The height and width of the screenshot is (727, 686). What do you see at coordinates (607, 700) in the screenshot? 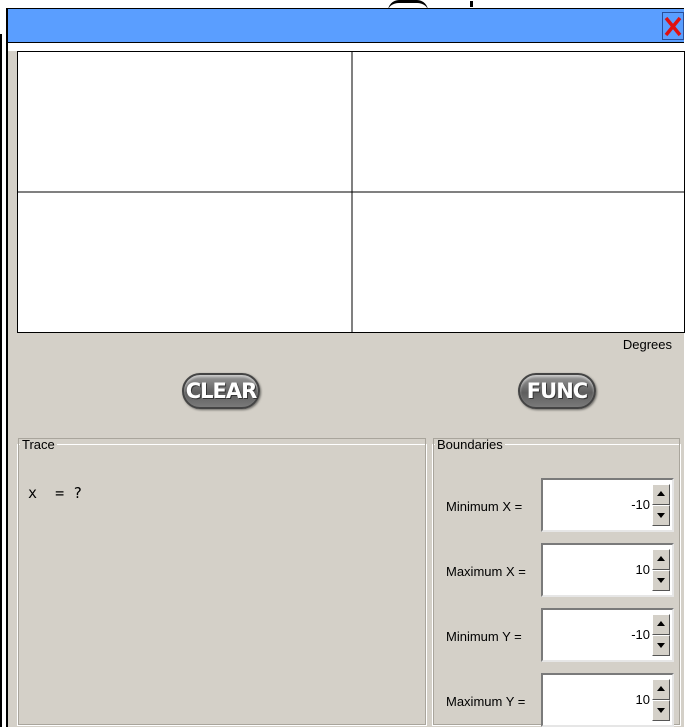
I see `max-y-spinner: 10` at bounding box center [607, 700].